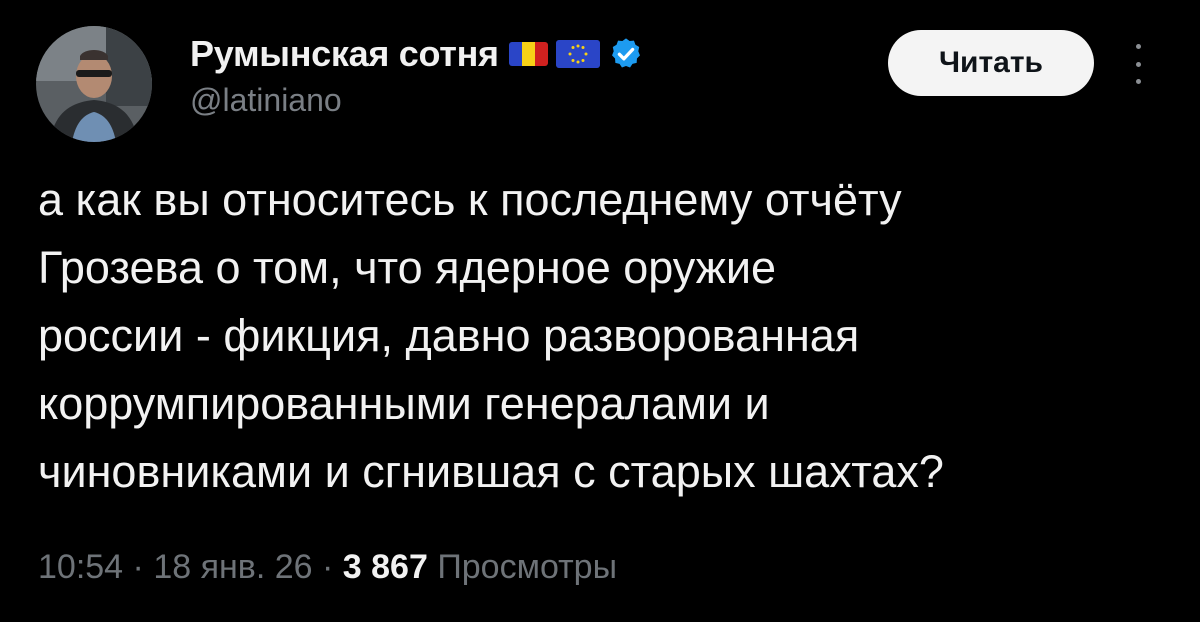  I want to click on tweet-text-line: а как вы относитесь к последнему отчёту, so click(470, 199).